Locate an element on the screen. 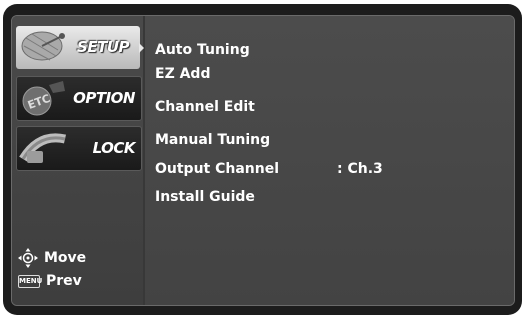 This screenshot has width=525, height=318. tab-lock-label: LOCK is located at coordinates (114, 148).